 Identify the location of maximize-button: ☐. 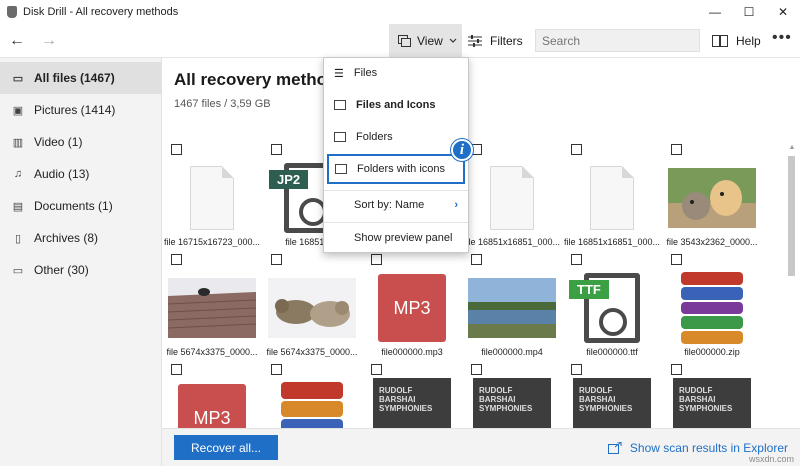
(749, 12).